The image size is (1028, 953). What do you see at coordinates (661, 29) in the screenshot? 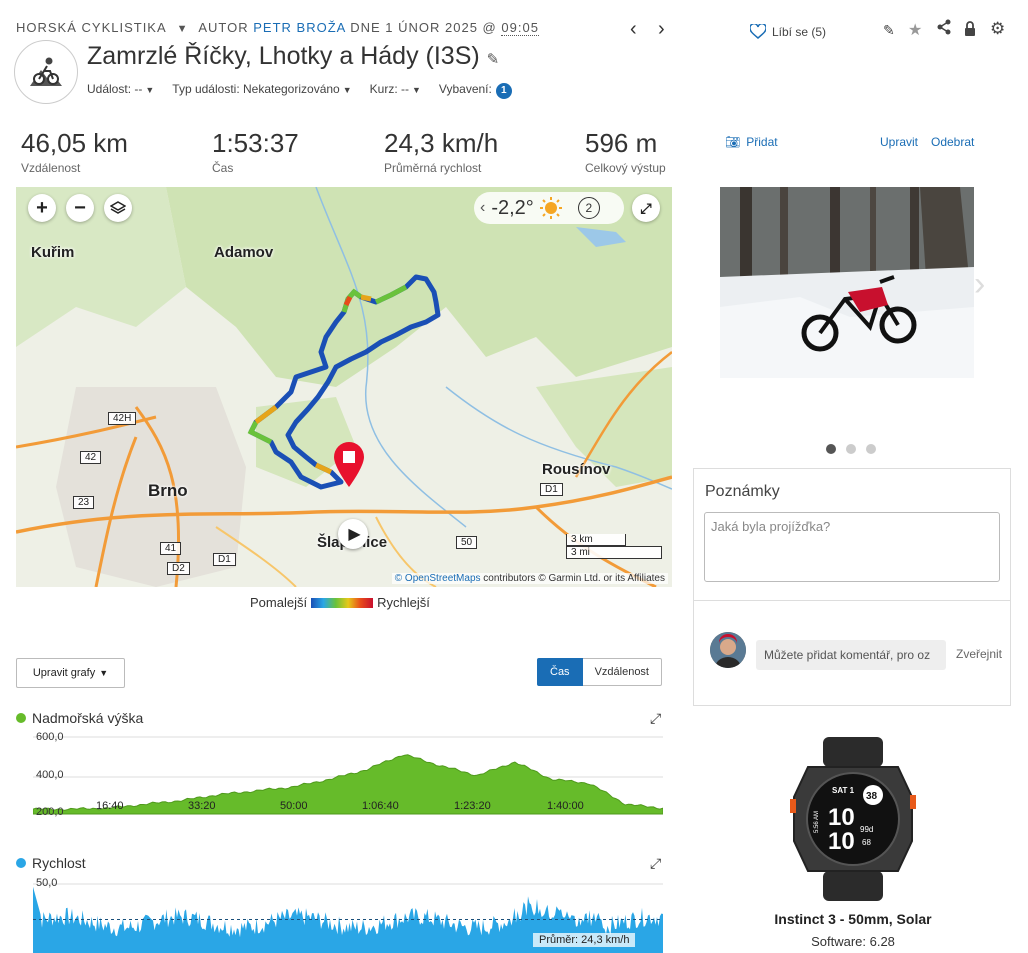
I see `next-activity-button: ›` at bounding box center [661, 29].